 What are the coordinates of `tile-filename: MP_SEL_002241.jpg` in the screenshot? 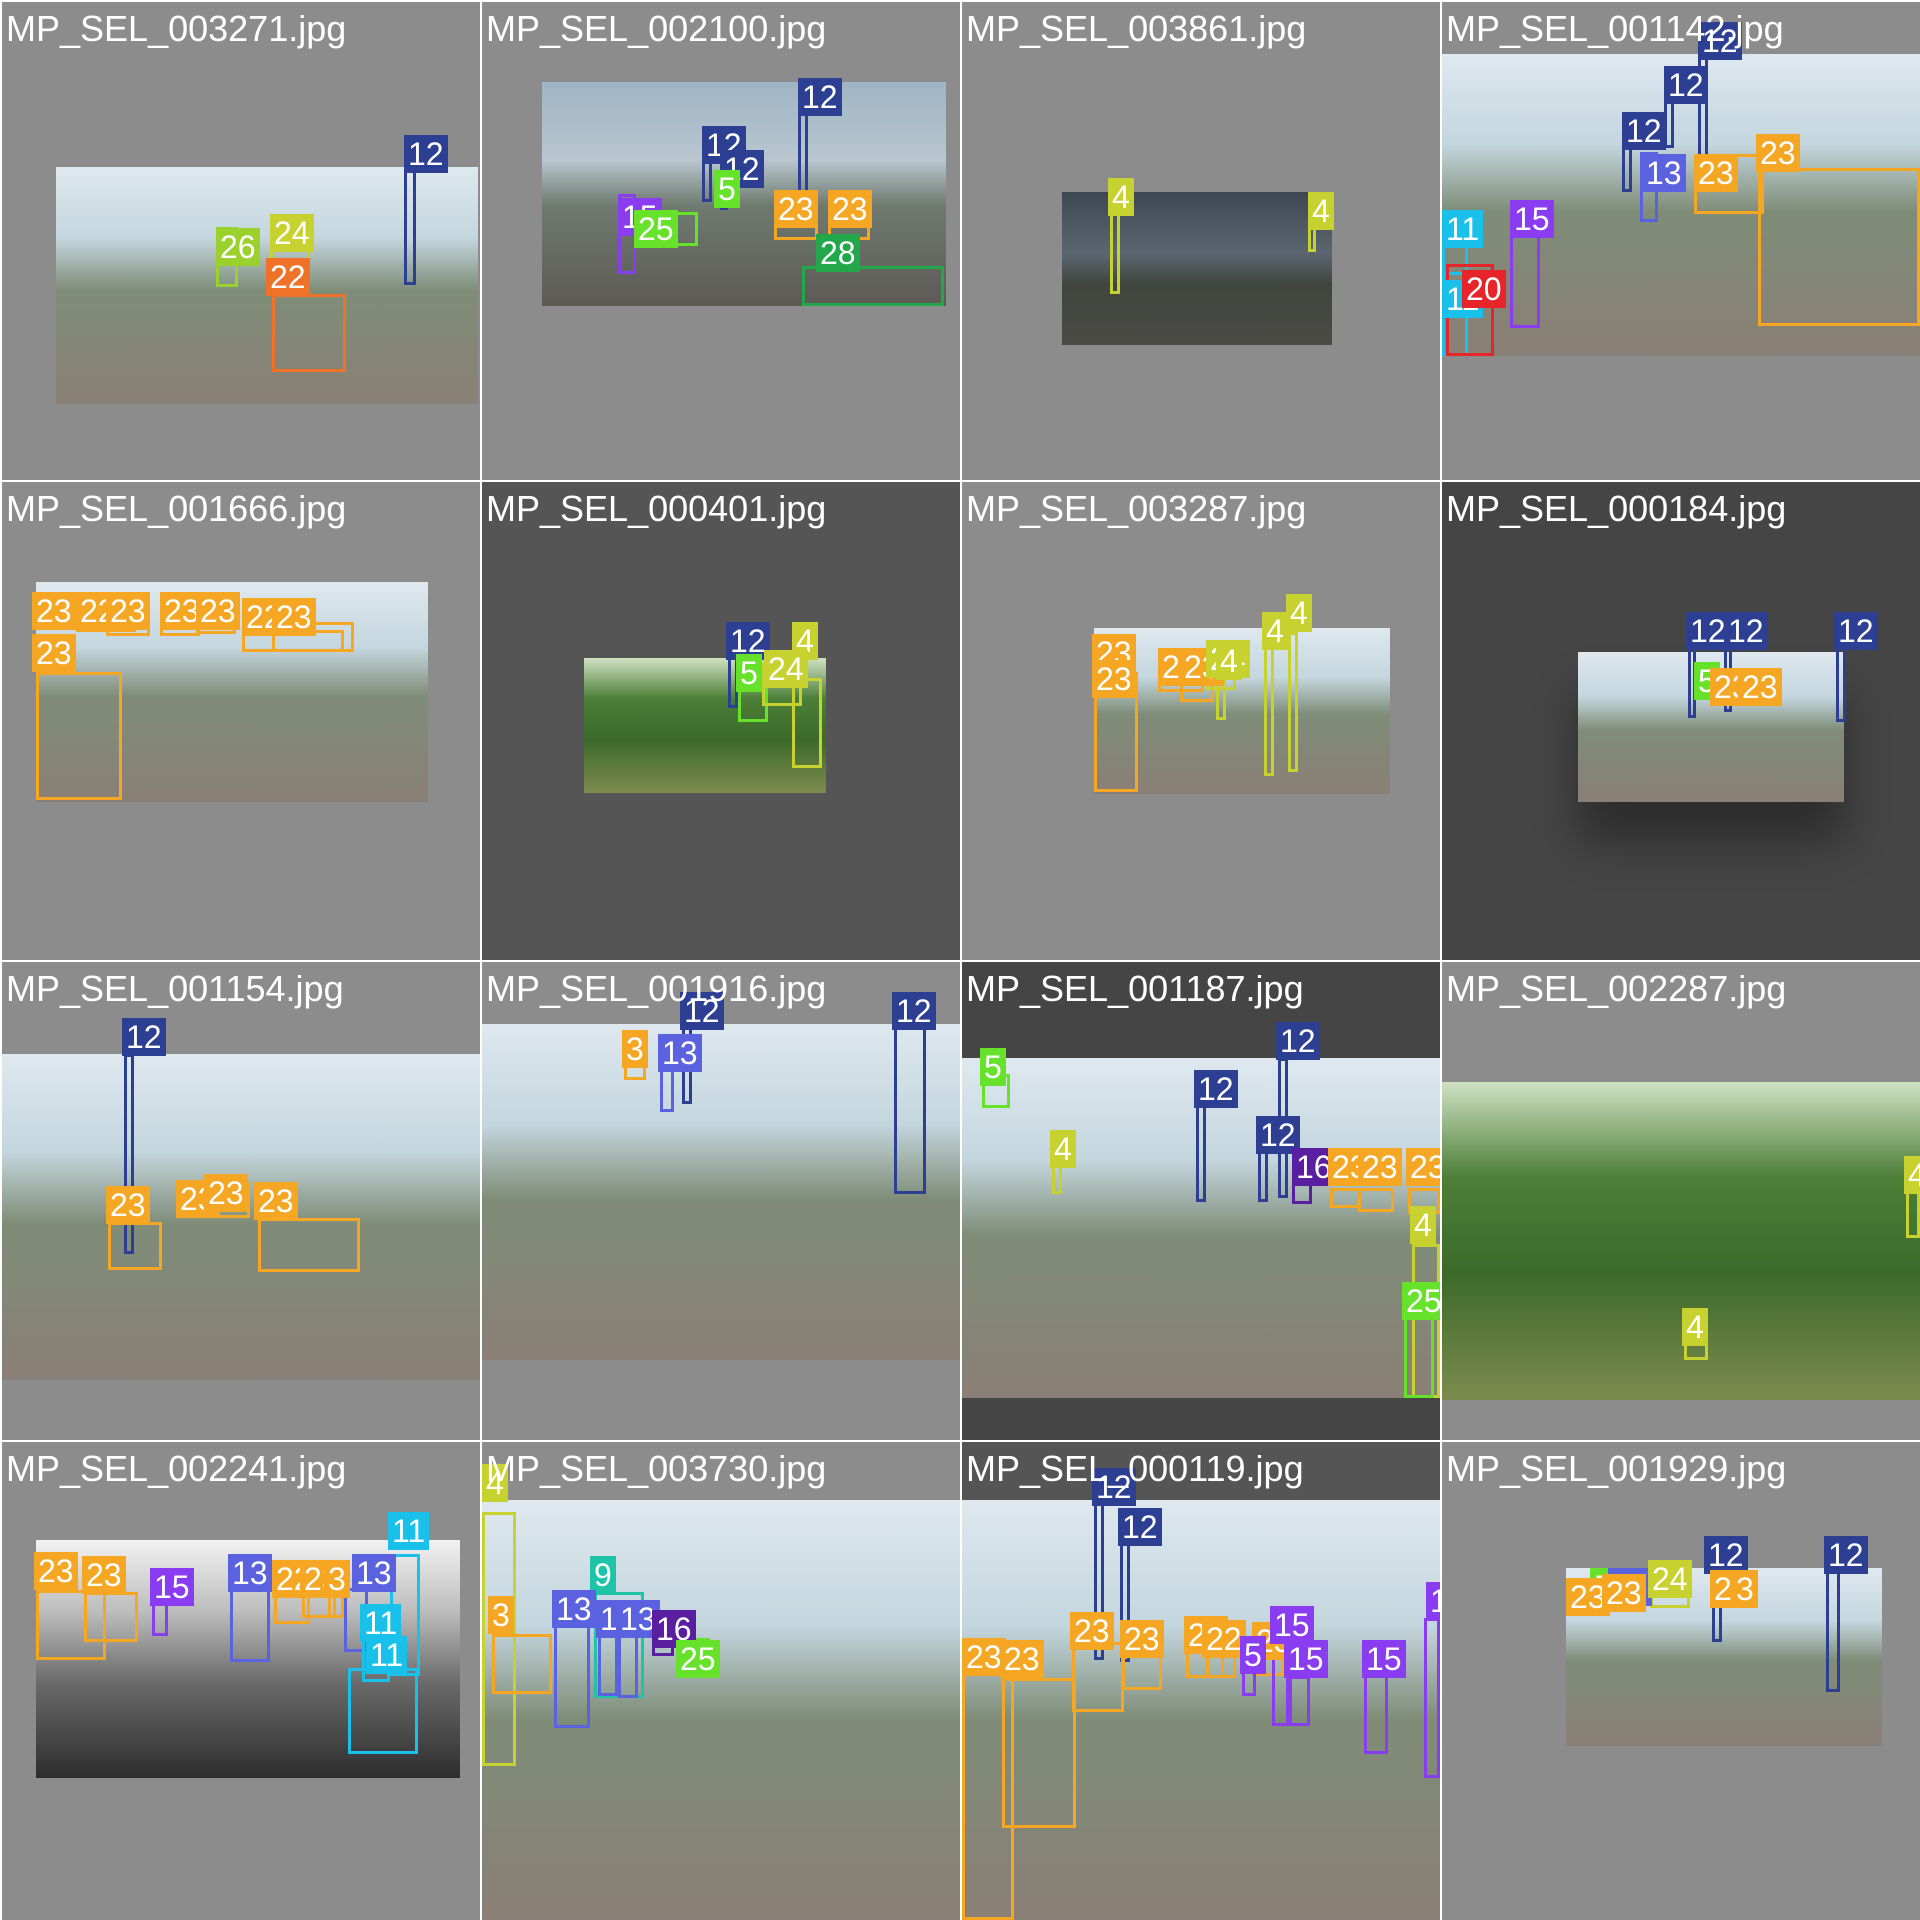 It's located at (176, 1468).